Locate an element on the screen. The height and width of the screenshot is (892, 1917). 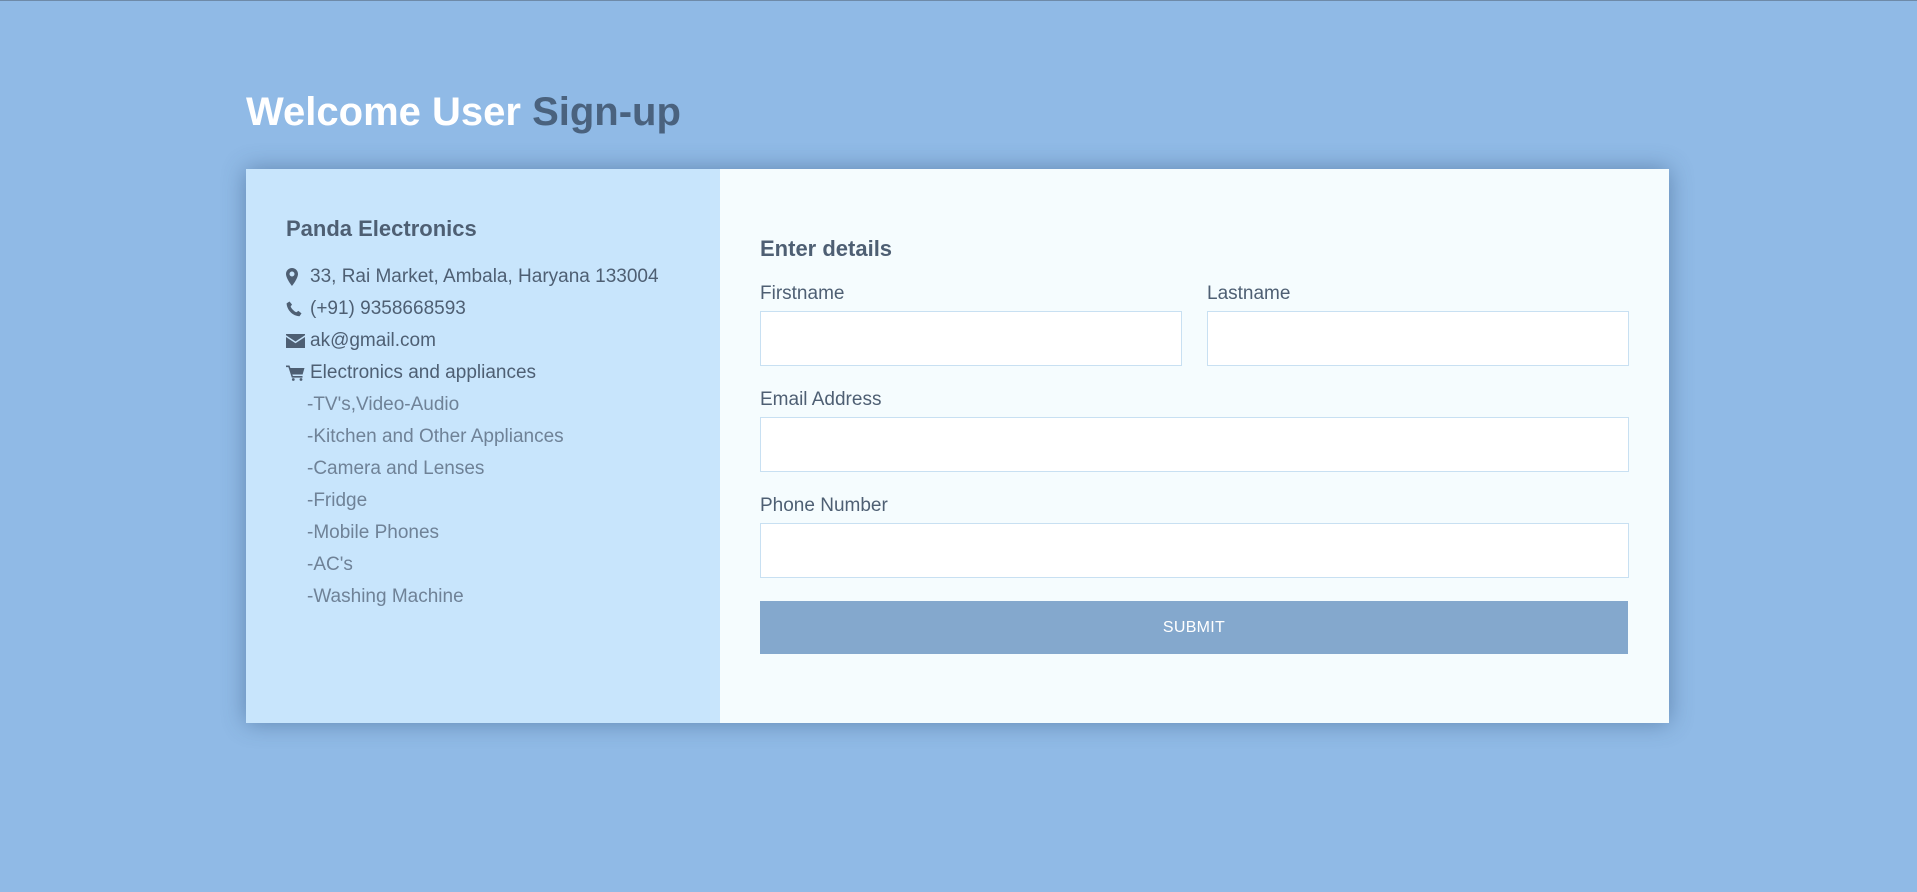
email-text: ak@gmail.com is located at coordinates (373, 340).